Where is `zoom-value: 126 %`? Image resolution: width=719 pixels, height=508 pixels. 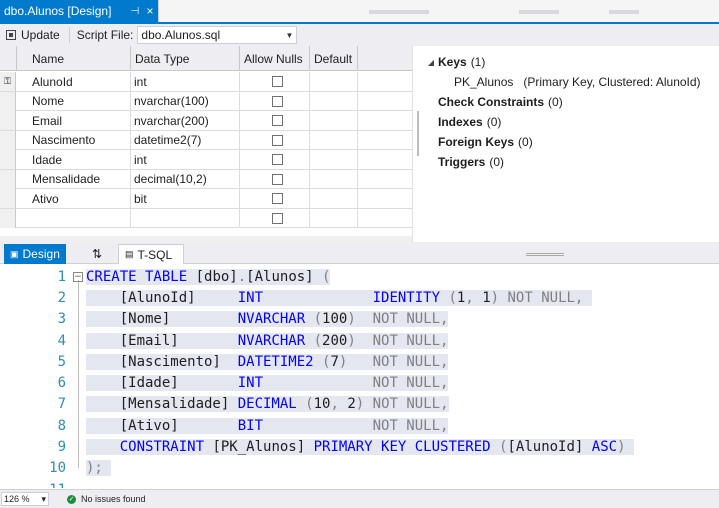
zoom-value: 126 % is located at coordinates (17, 499).